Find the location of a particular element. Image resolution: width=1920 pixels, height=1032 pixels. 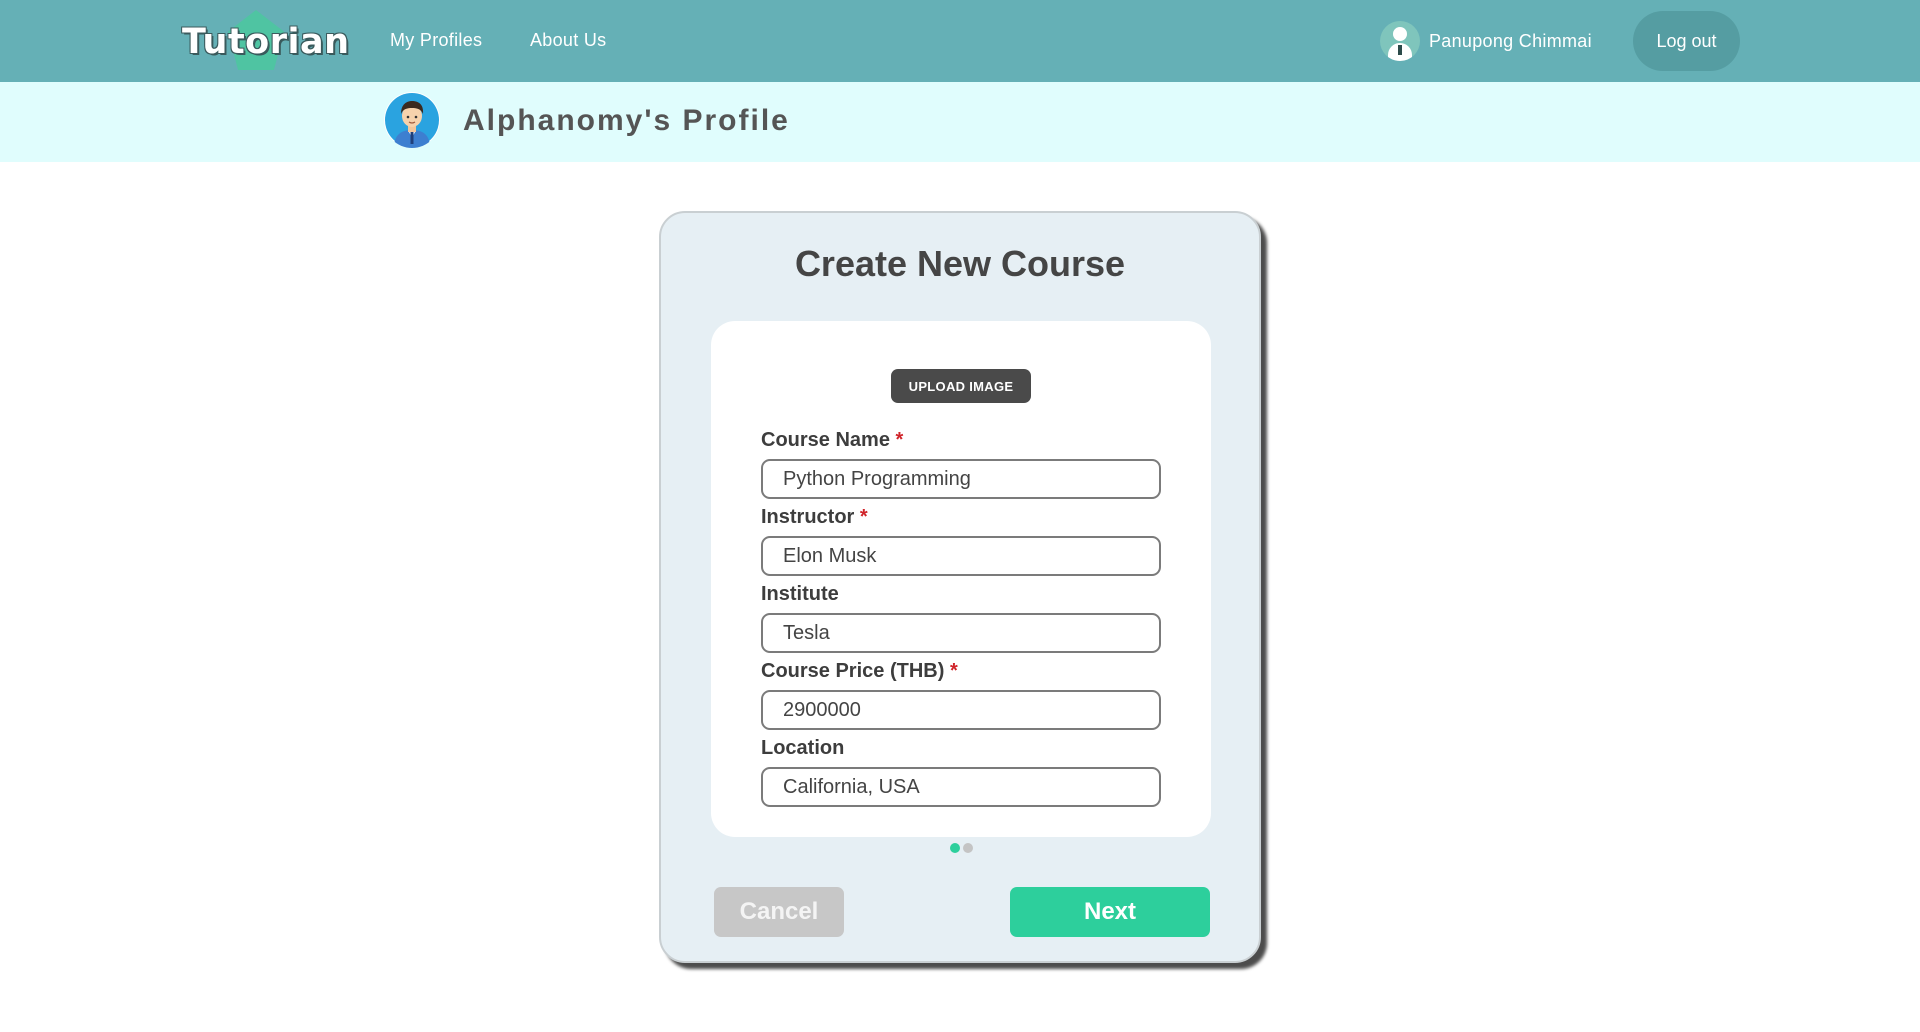

logout-button: Log out is located at coordinates (1686, 41).